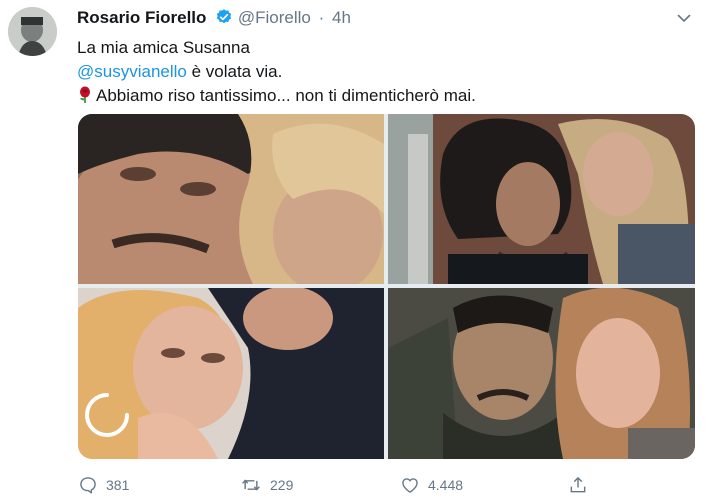 The width and height of the screenshot is (710, 498). I want to click on reply-count: 381, so click(118, 485).